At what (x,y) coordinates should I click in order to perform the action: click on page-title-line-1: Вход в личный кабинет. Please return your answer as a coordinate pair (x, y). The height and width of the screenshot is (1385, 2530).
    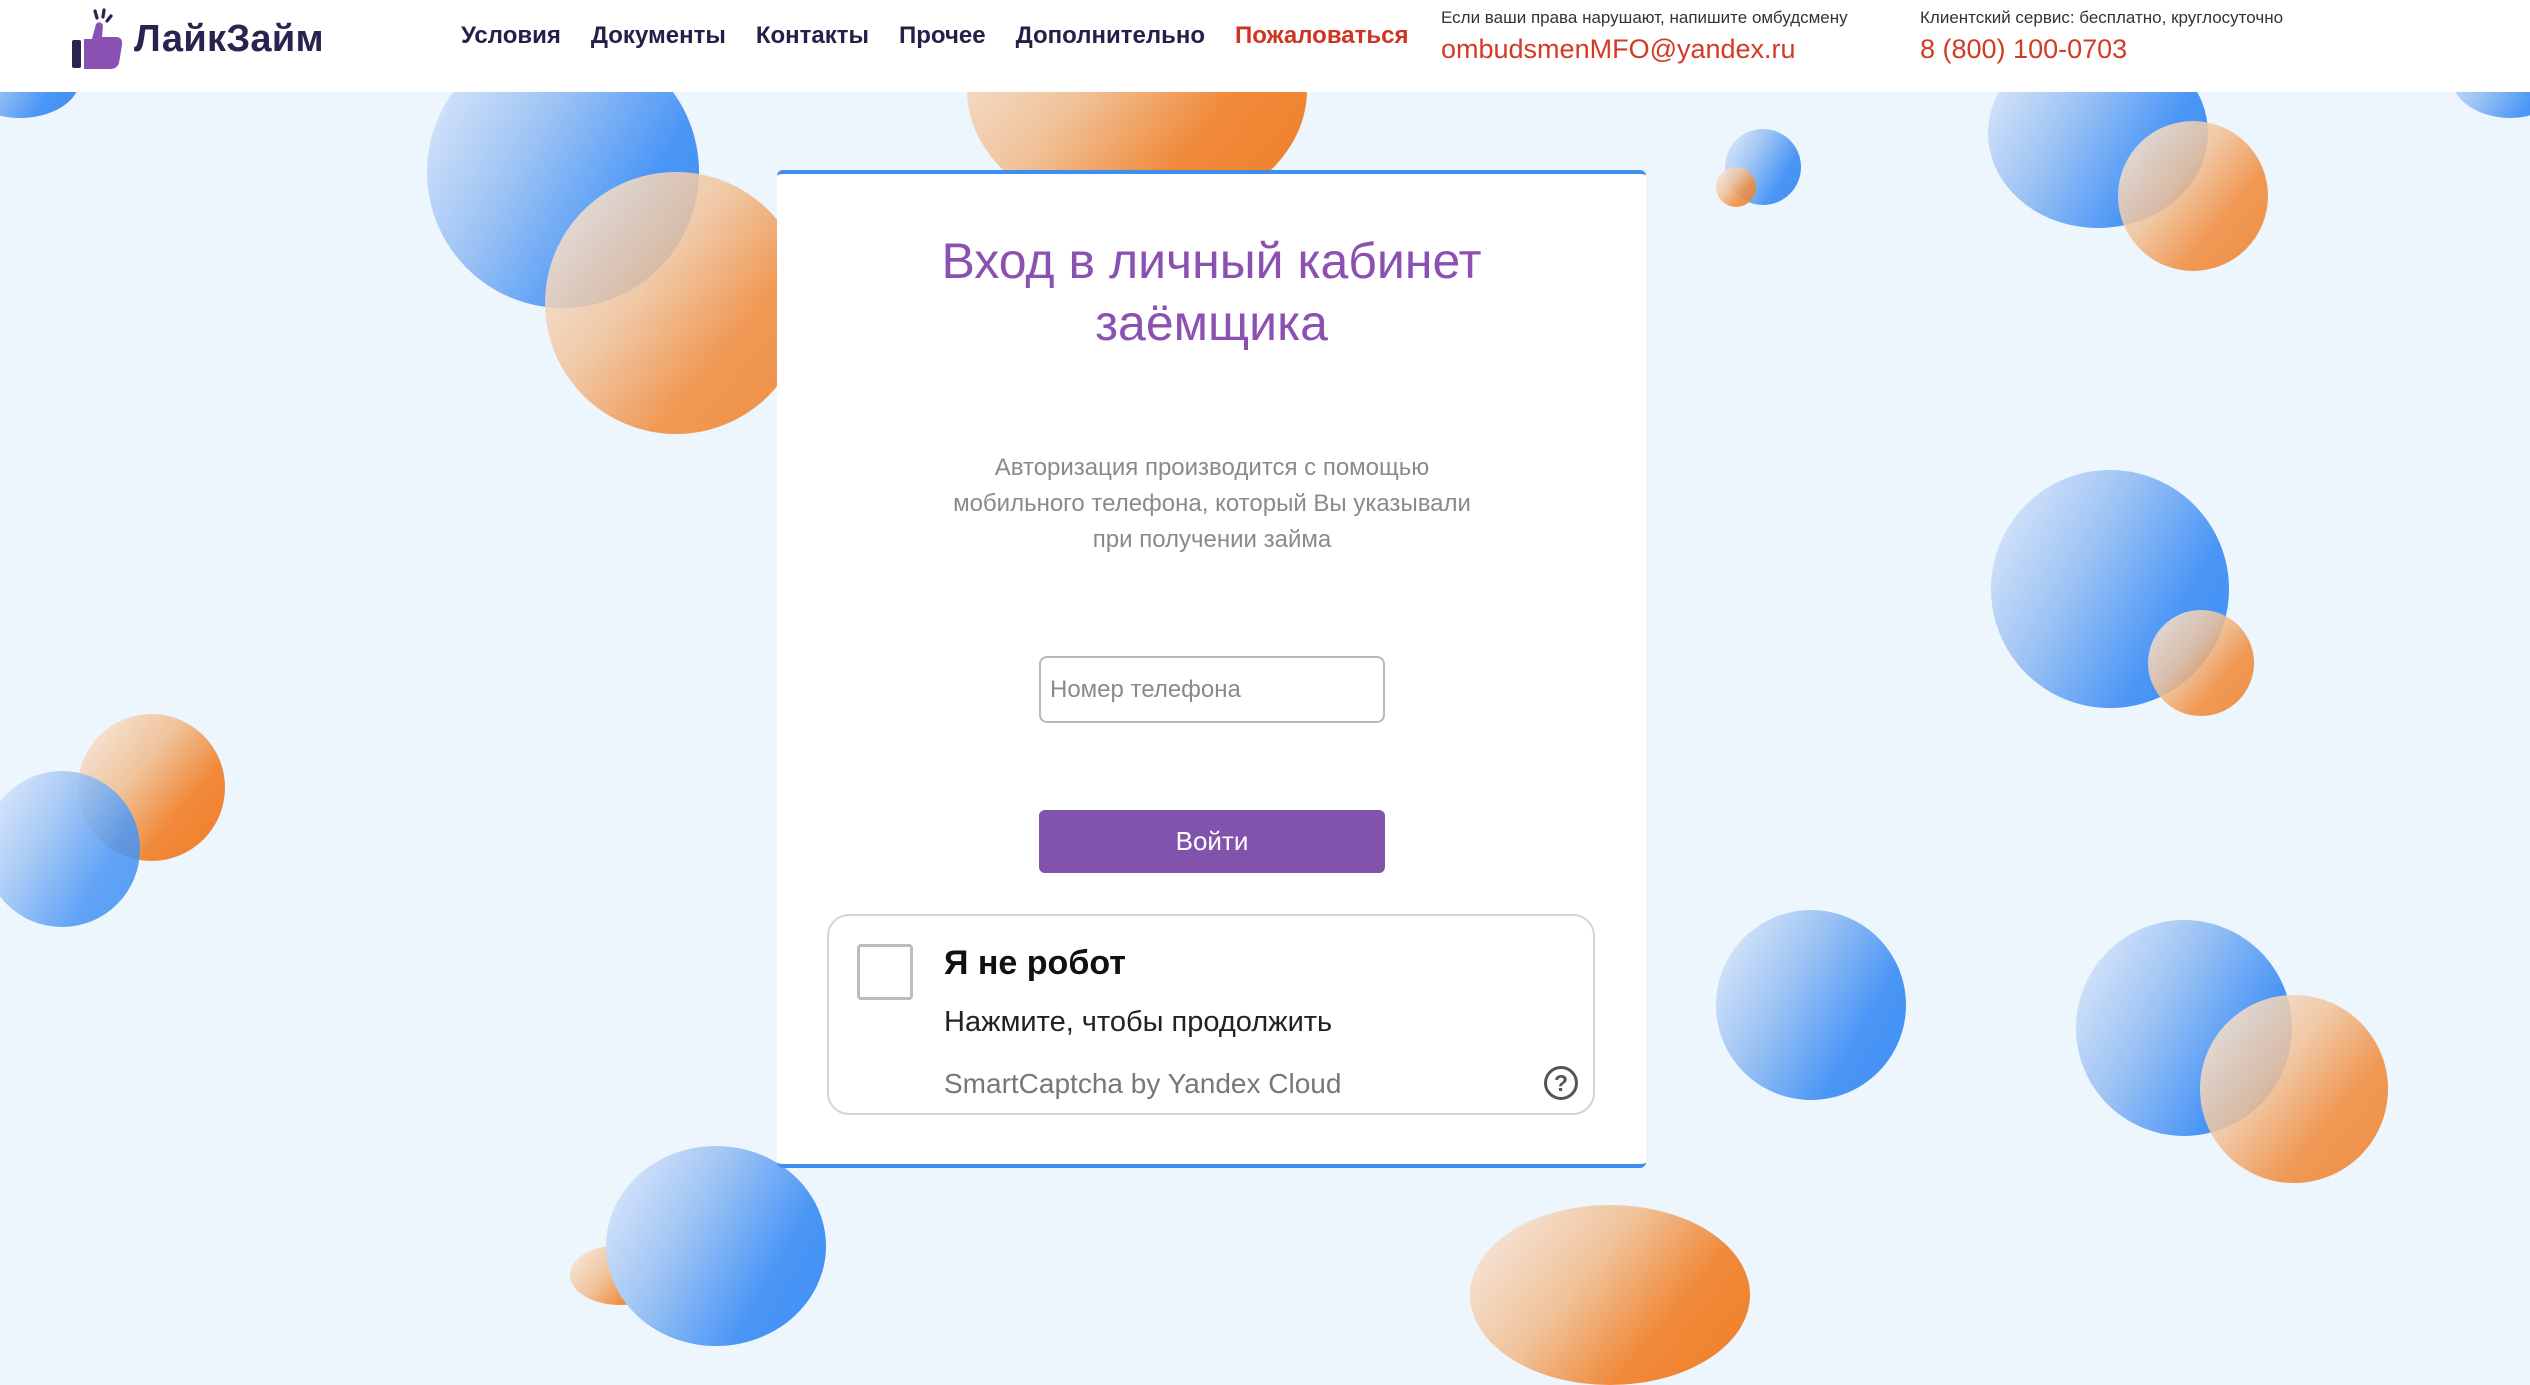
    Looking at the image, I should click on (1211, 261).